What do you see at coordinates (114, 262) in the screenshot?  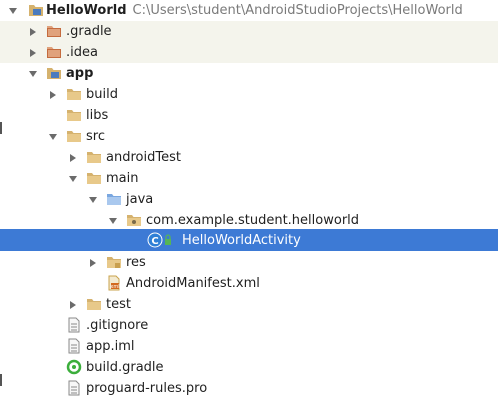 I see `resource-folder-icon` at bounding box center [114, 262].